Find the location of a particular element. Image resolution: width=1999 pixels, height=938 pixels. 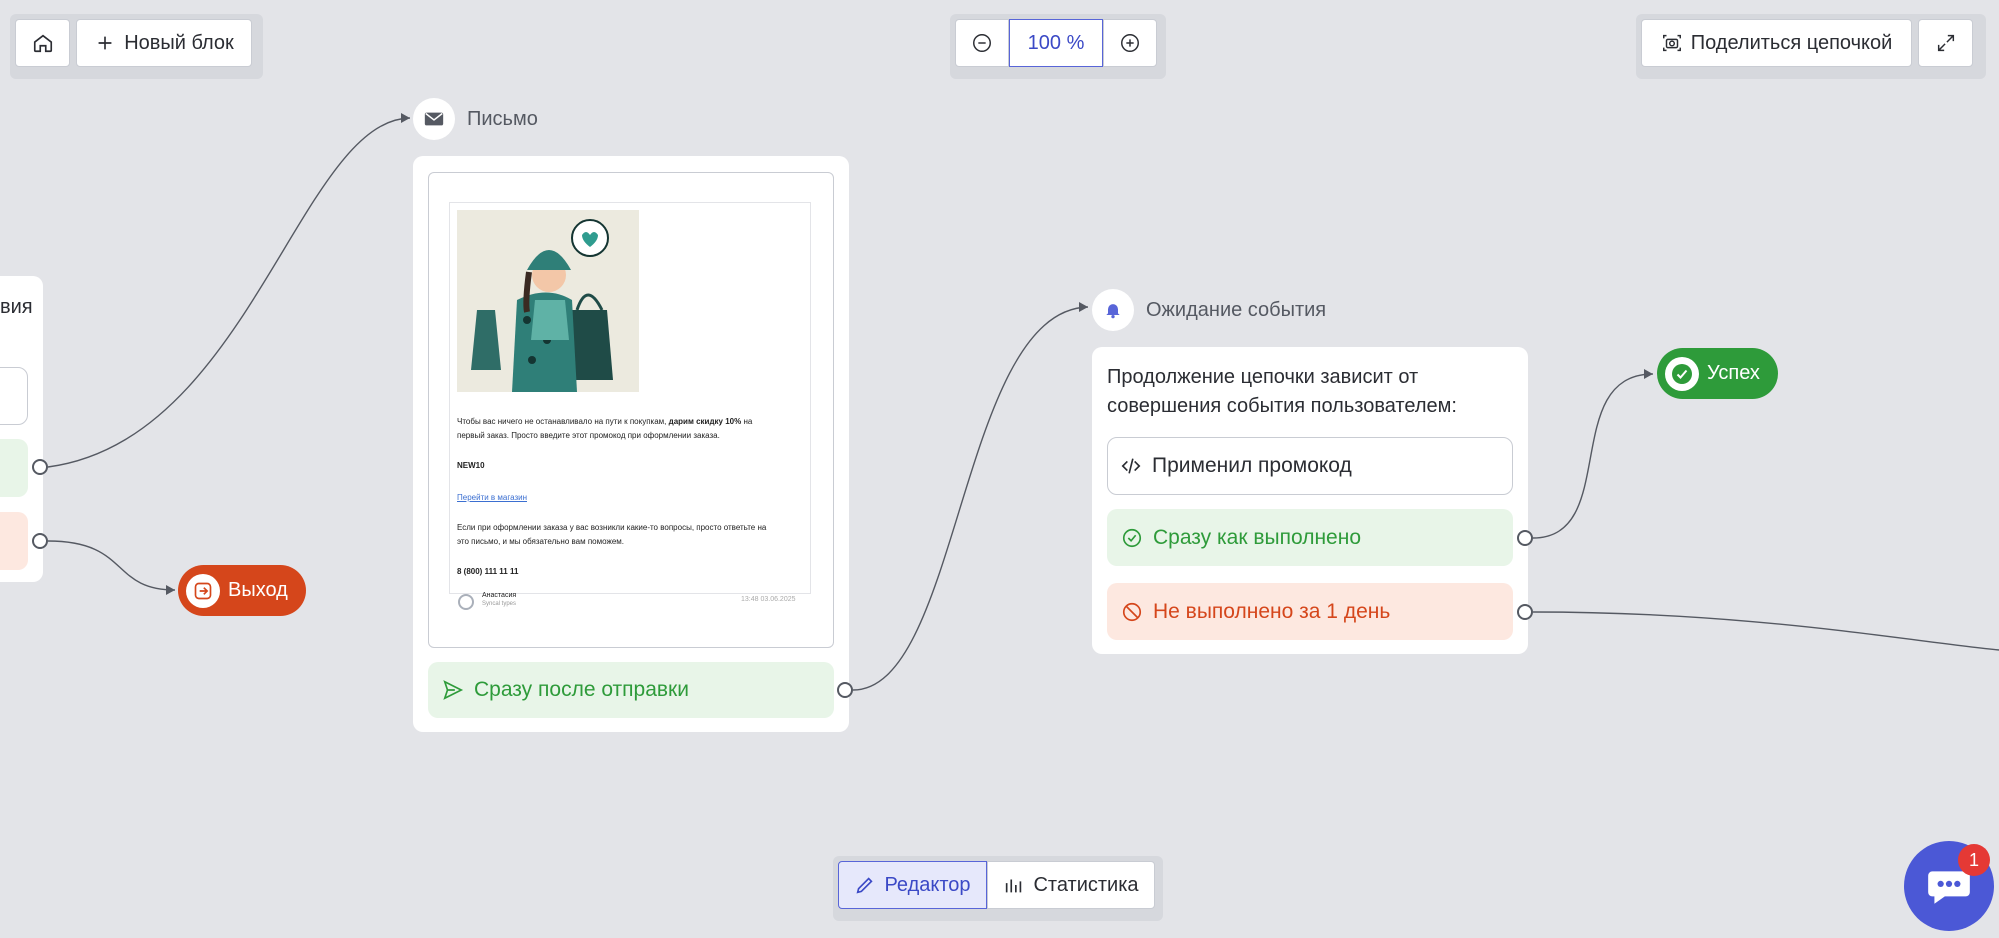

toolbar-left: Новый блок is located at coordinates (136, 46).